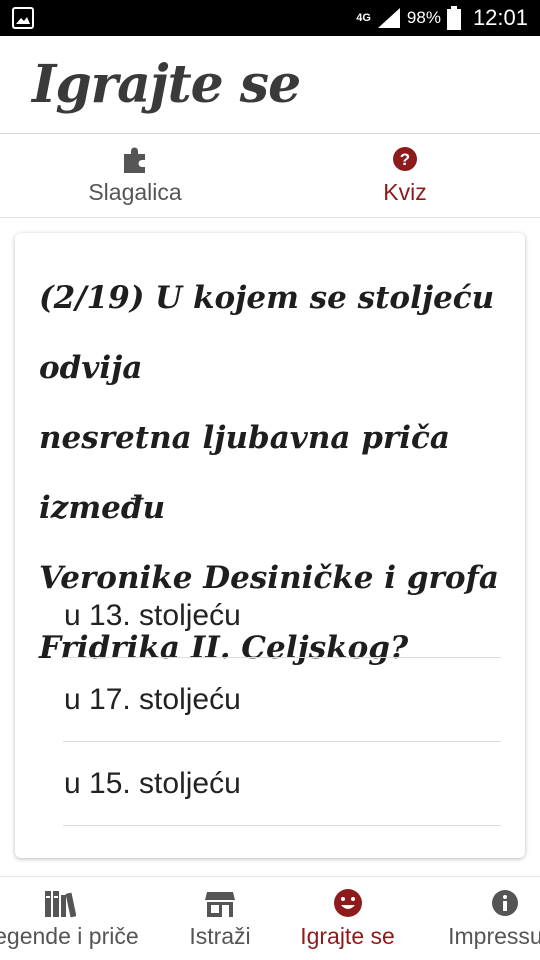 The width and height of the screenshot is (540, 960). Describe the element at coordinates (23, 18) in the screenshot. I see `gallery-notification-icon` at that location.